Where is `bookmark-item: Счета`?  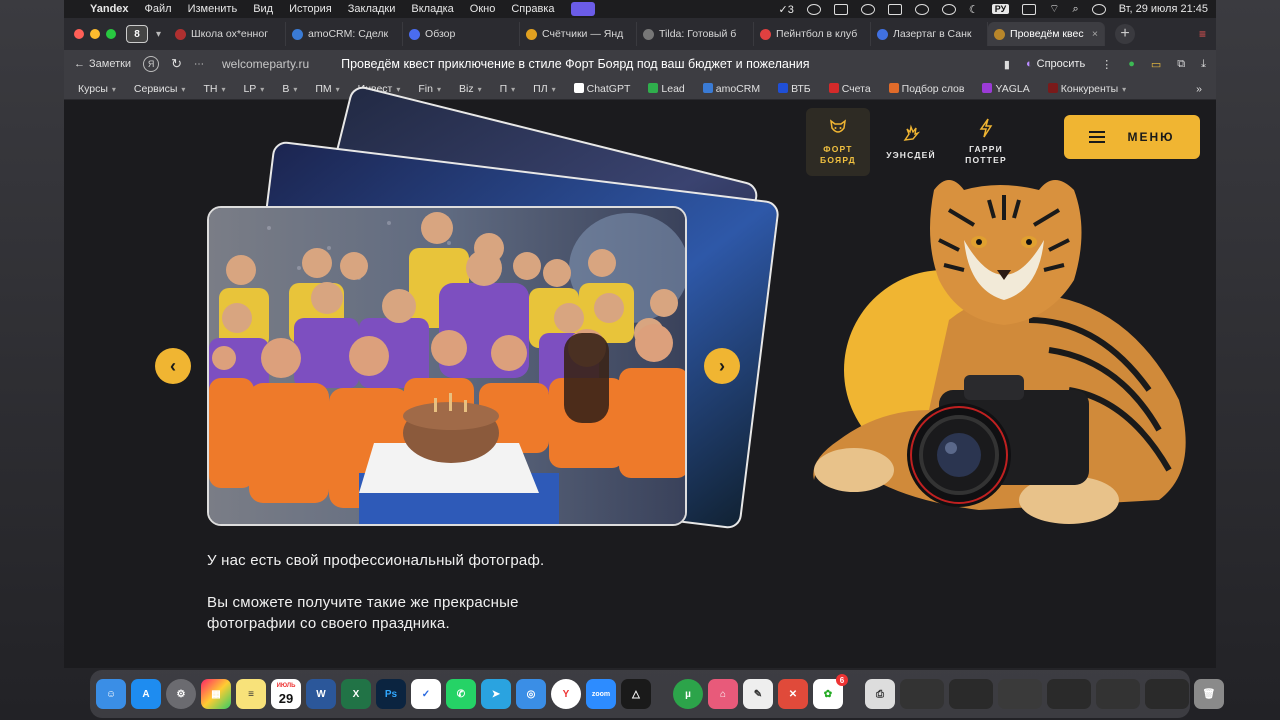 bookmark-item: Счета is located at coordinates (849, 88).